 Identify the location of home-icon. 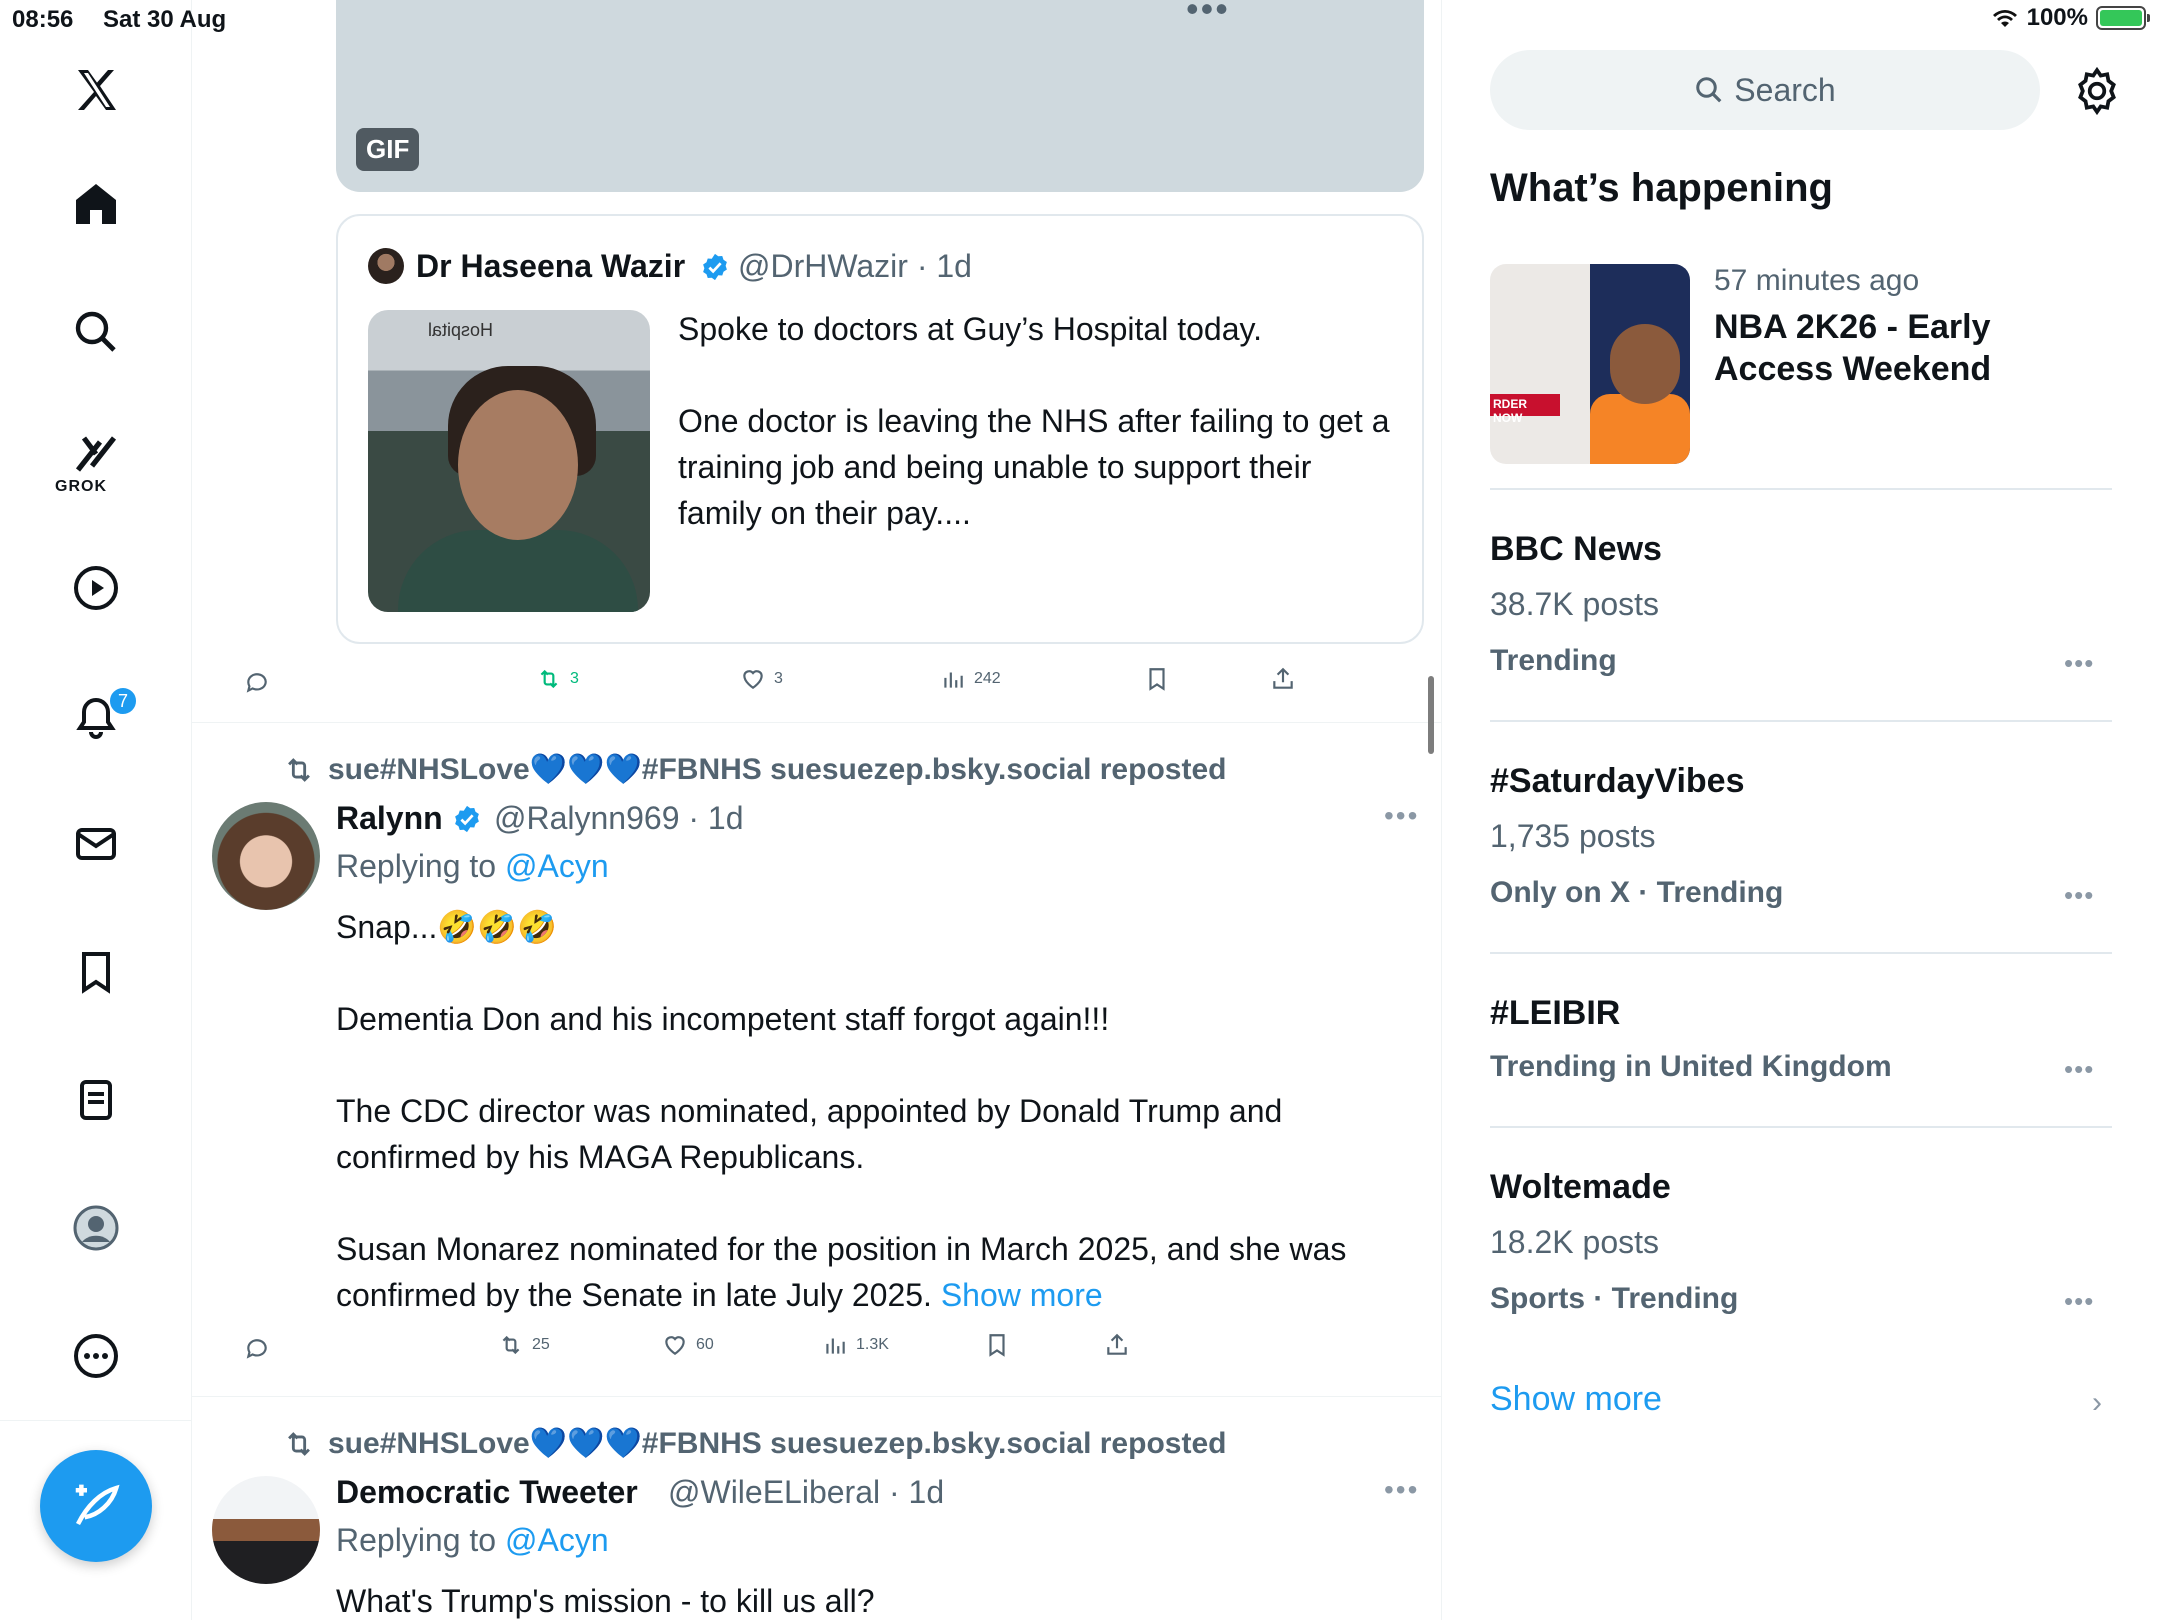
(96, 204).